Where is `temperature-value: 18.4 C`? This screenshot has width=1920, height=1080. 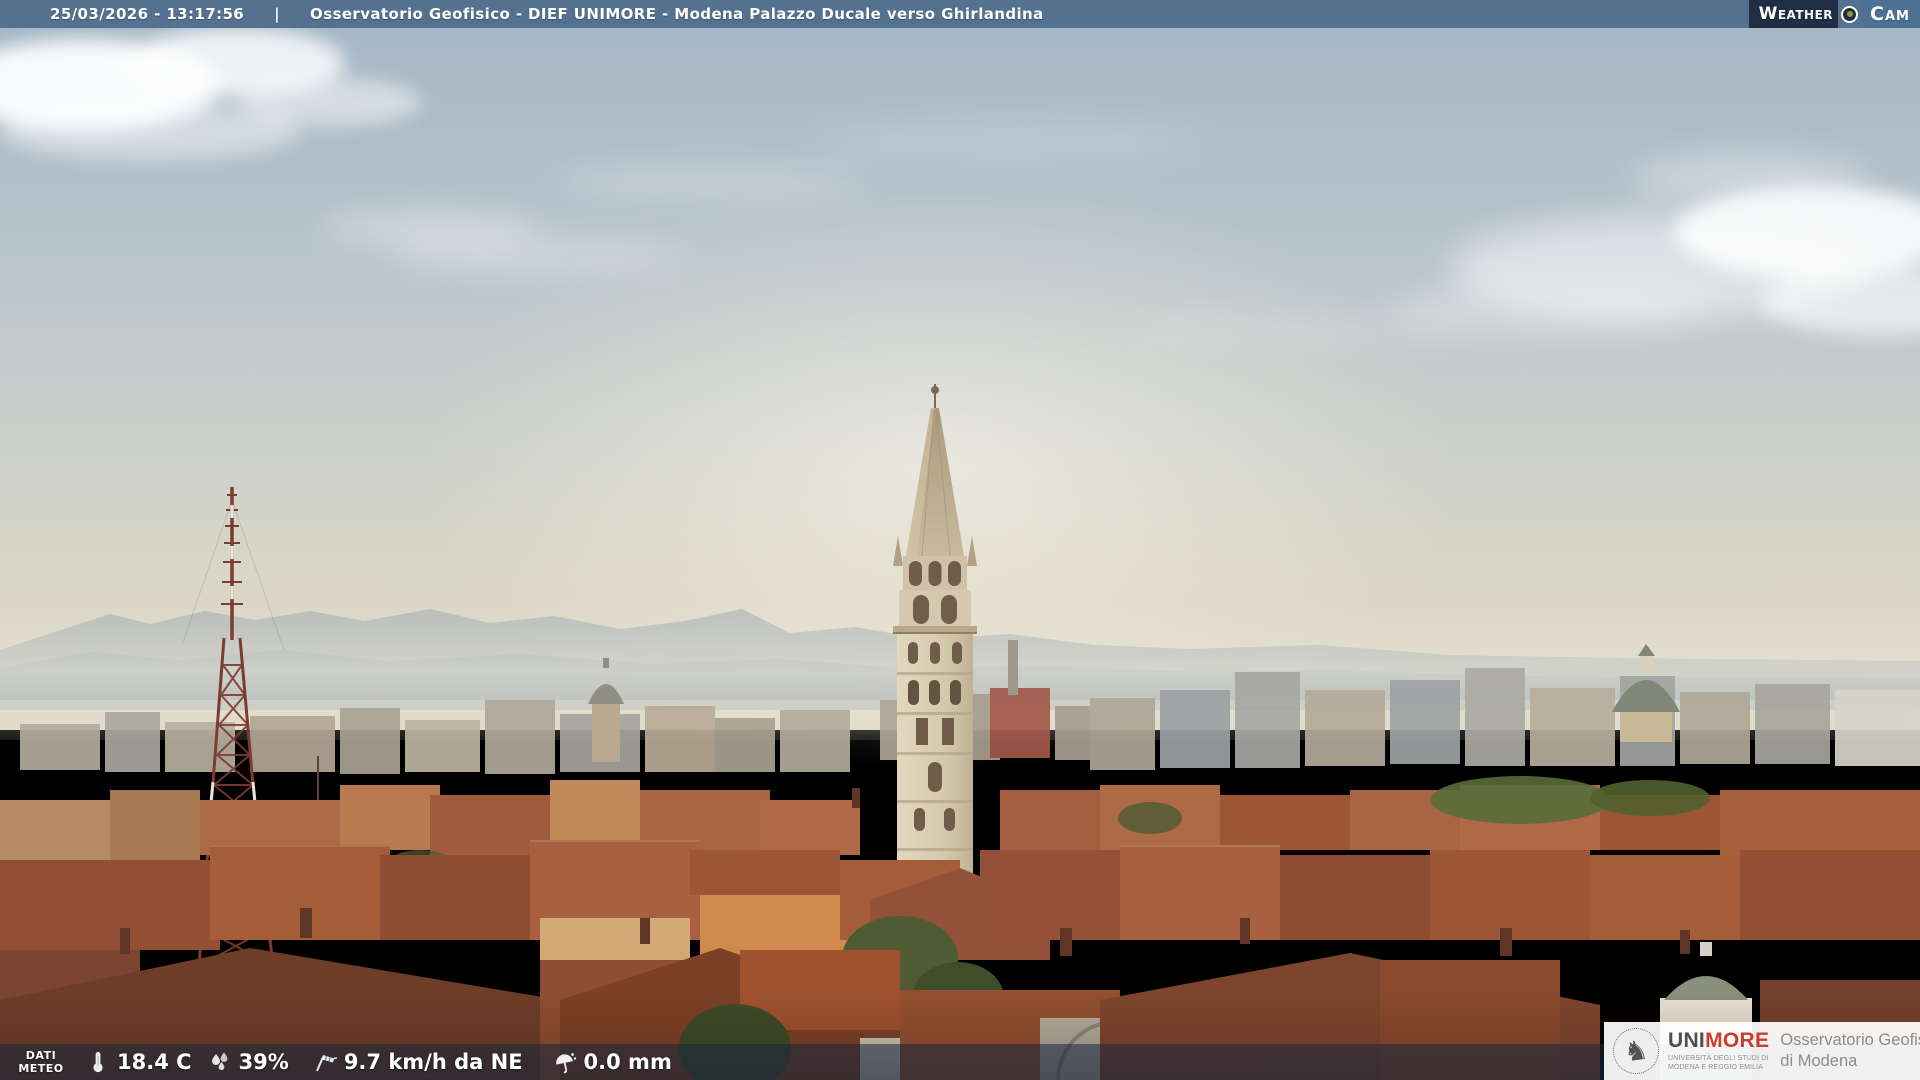 temperature-value: 18.4 C is located at coordinates (154, 1062).